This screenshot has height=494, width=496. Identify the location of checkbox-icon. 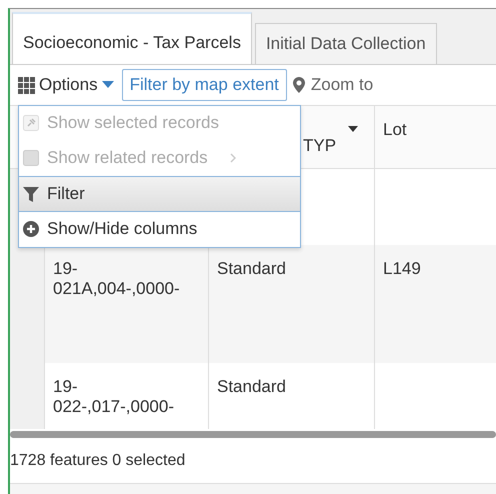
(31, 158).